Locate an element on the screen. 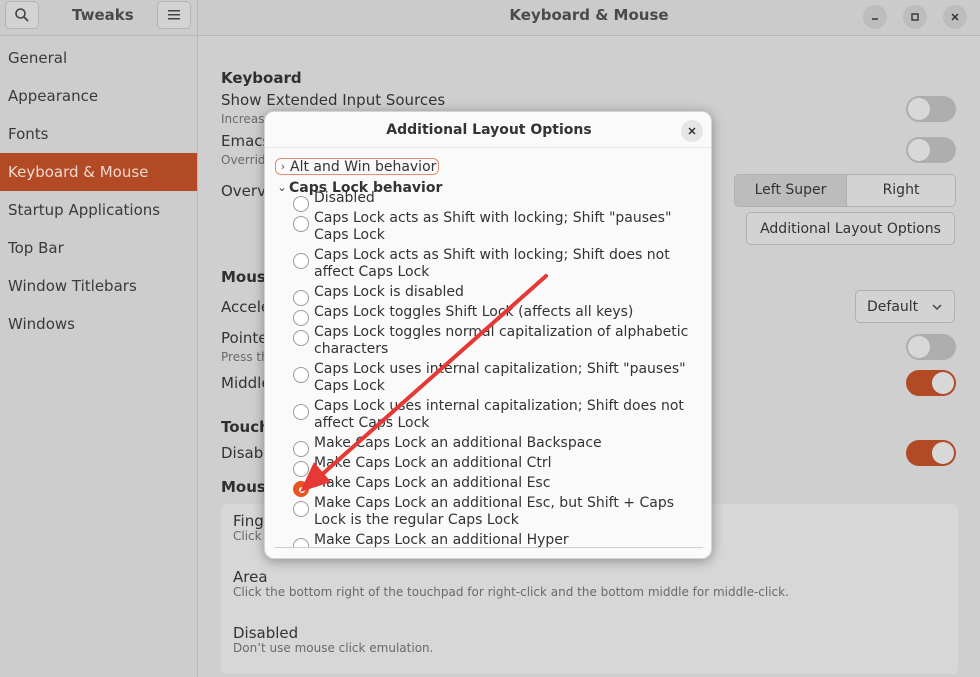 The height and width of the screenshot is (677, 980). additional-layout-options-button: Additional Layout Options is located at coordinates (850, 228).